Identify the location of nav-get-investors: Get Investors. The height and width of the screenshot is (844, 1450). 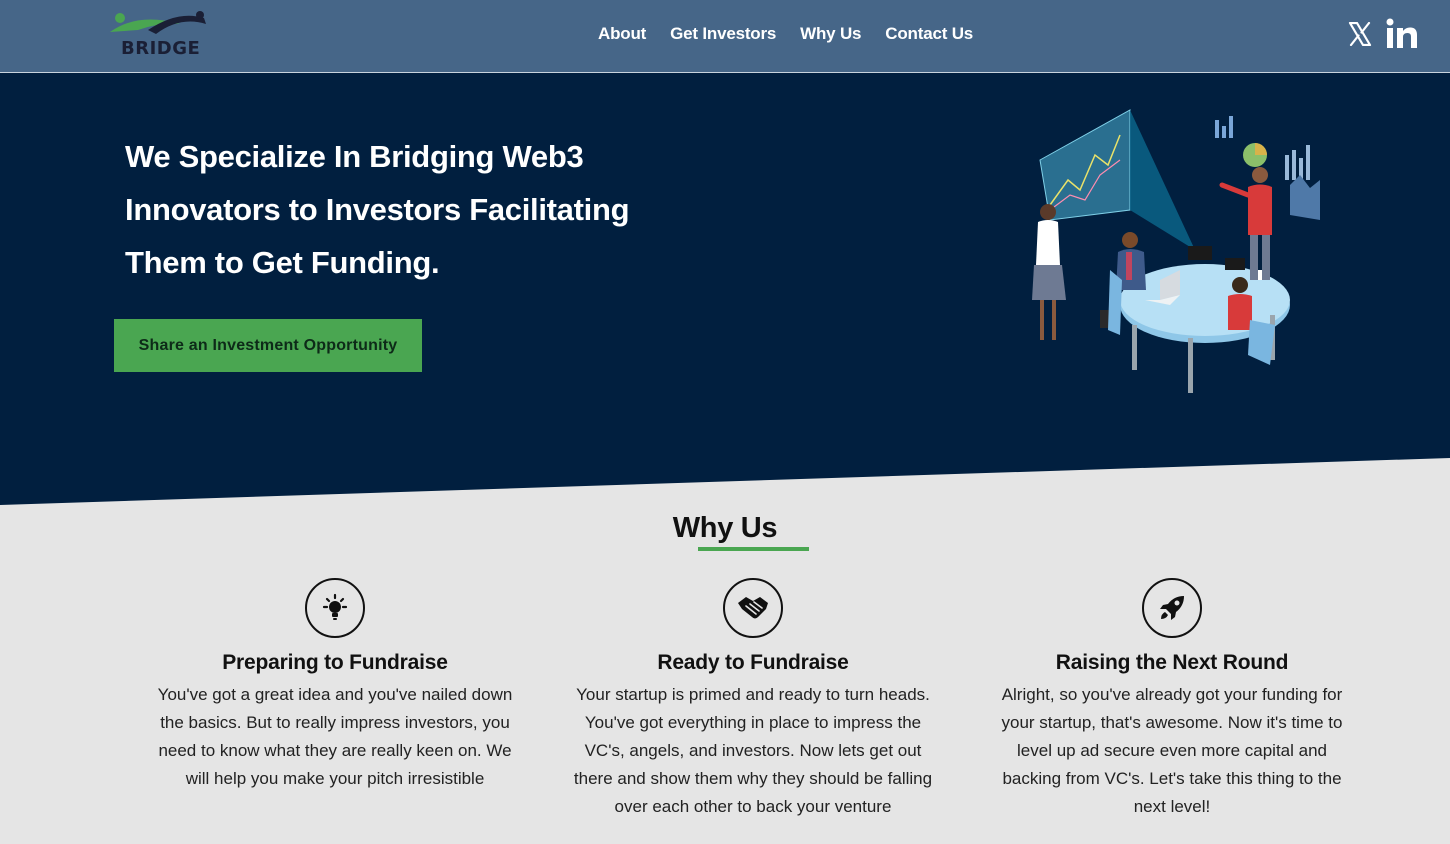
(723, 34).